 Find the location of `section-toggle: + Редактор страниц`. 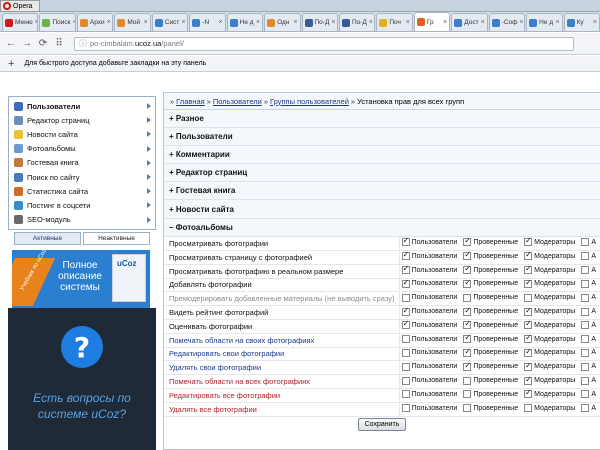

section-toggle: + Редактор страниц is located at coordinates (382, 173).